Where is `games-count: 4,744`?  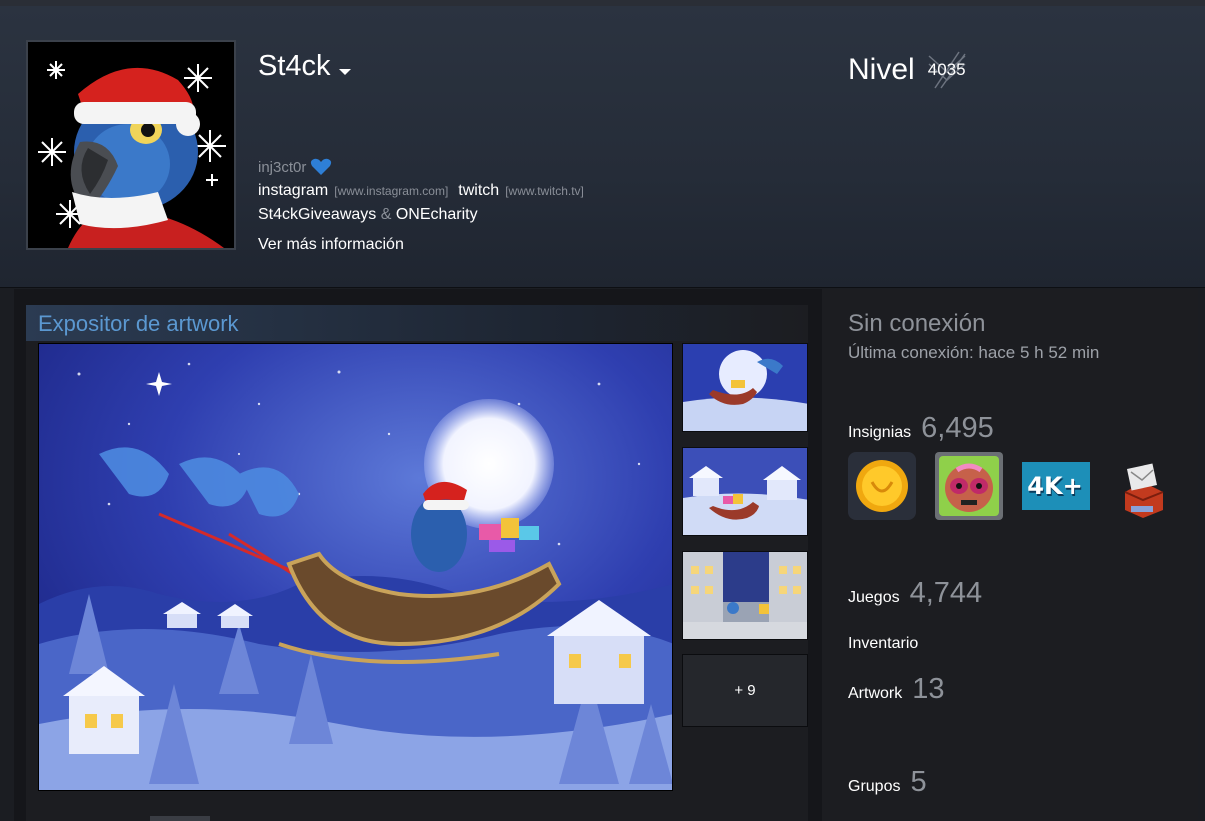
games-count: 4,744 is located at coordinates (946, 593).